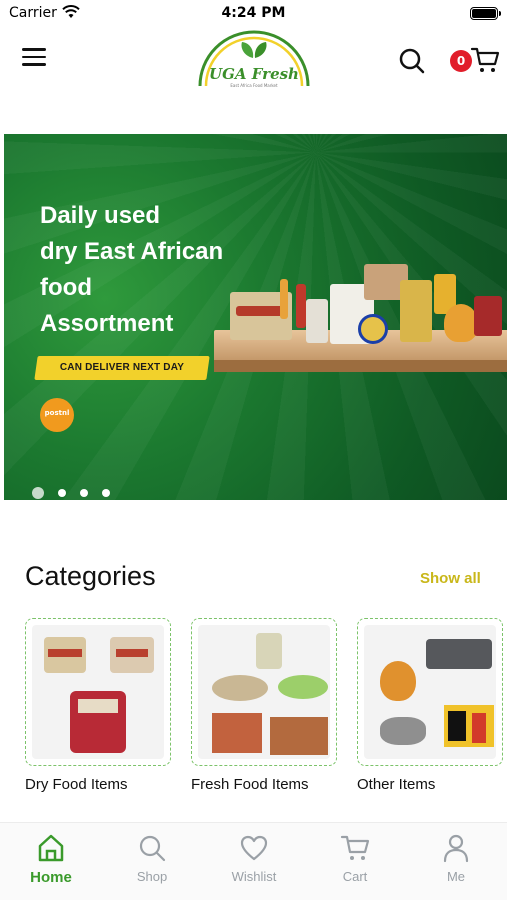 The width and height of the screenshot is (507, 900). Describe the element at coordinates (317, 321) in the screenshot. I see `jar-image` at that location.